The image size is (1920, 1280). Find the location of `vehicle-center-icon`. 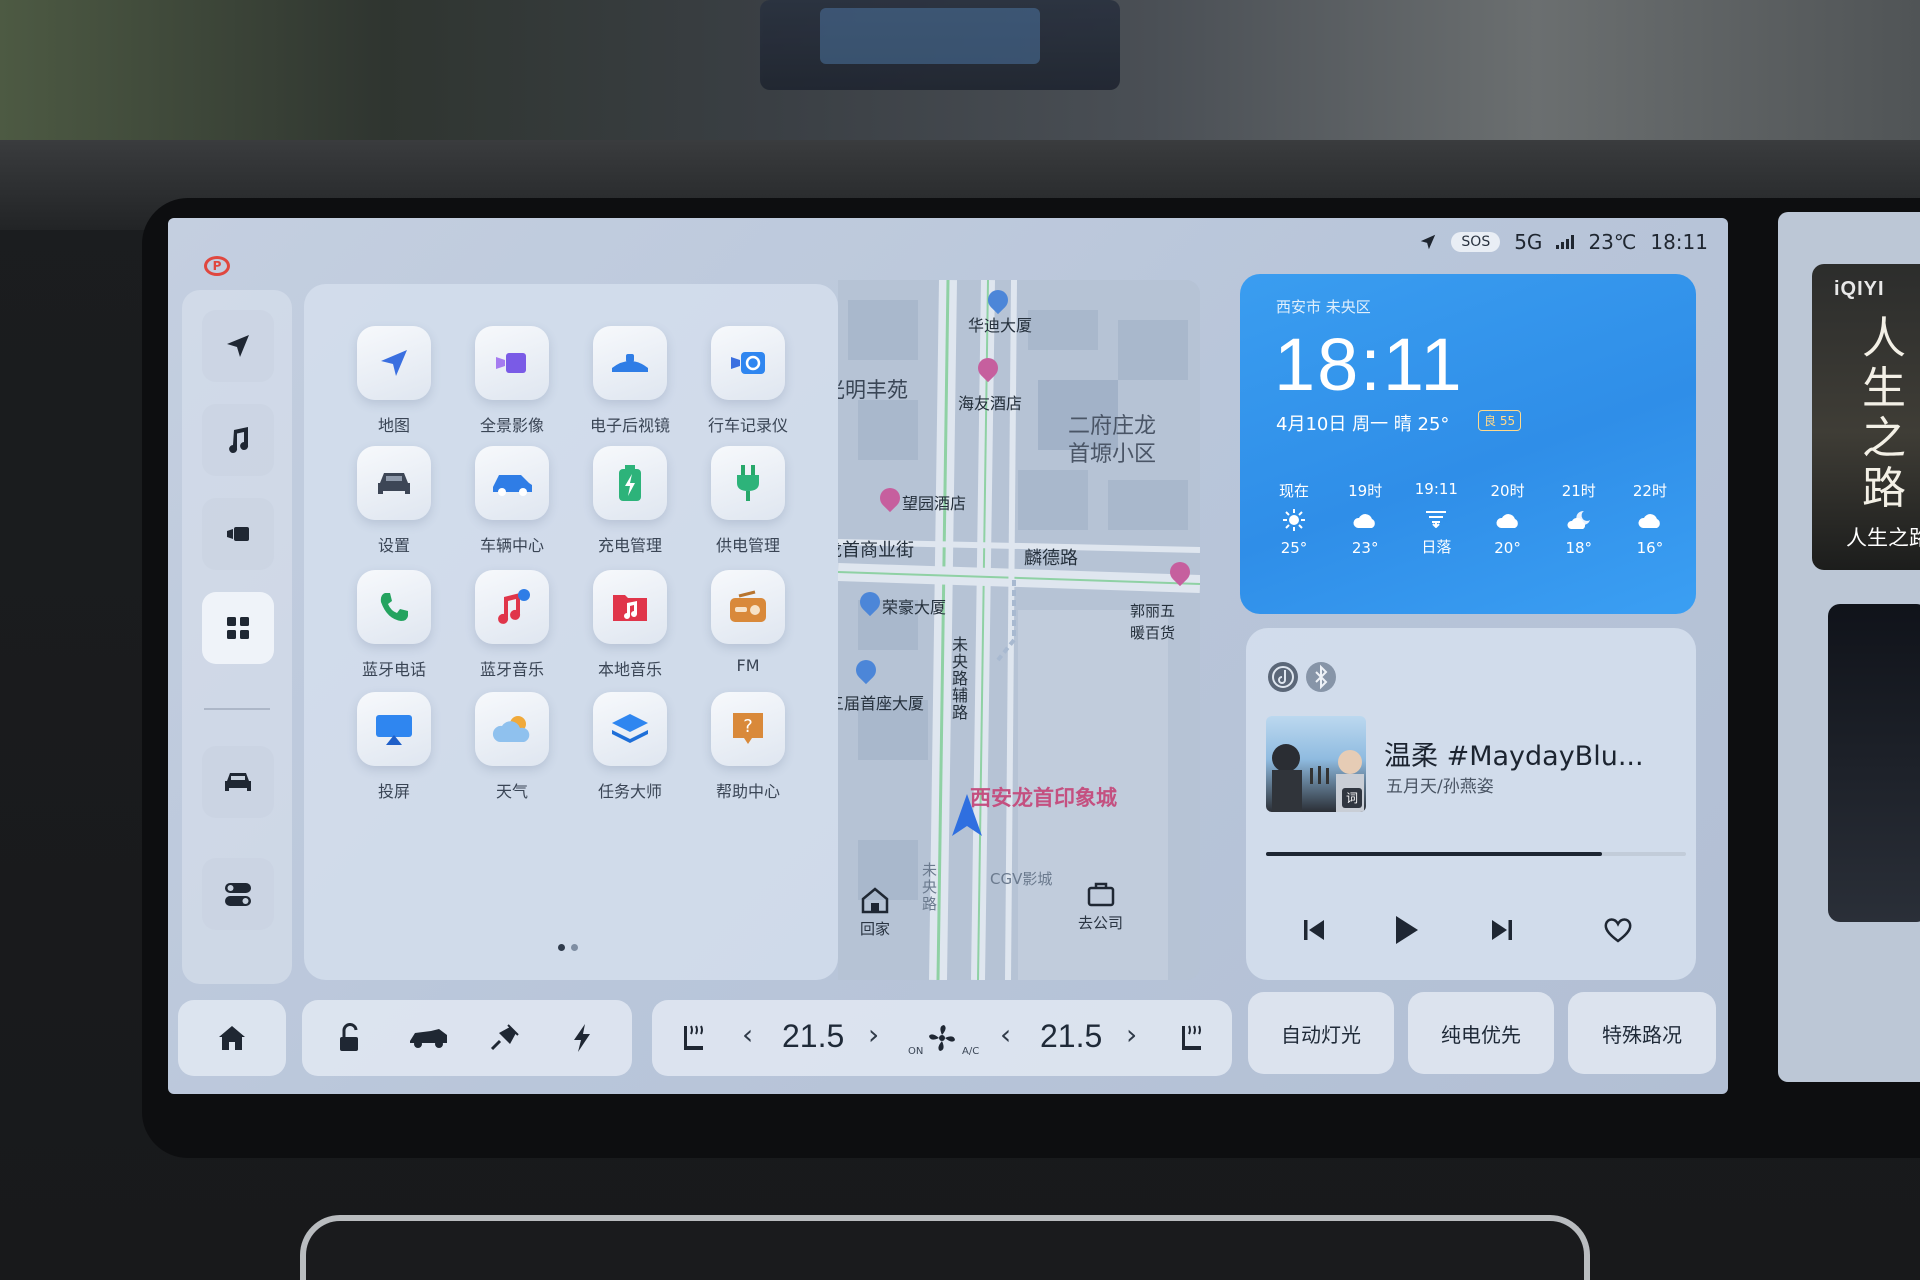

vehicle-center-icon is located at coordinates (512, 483).